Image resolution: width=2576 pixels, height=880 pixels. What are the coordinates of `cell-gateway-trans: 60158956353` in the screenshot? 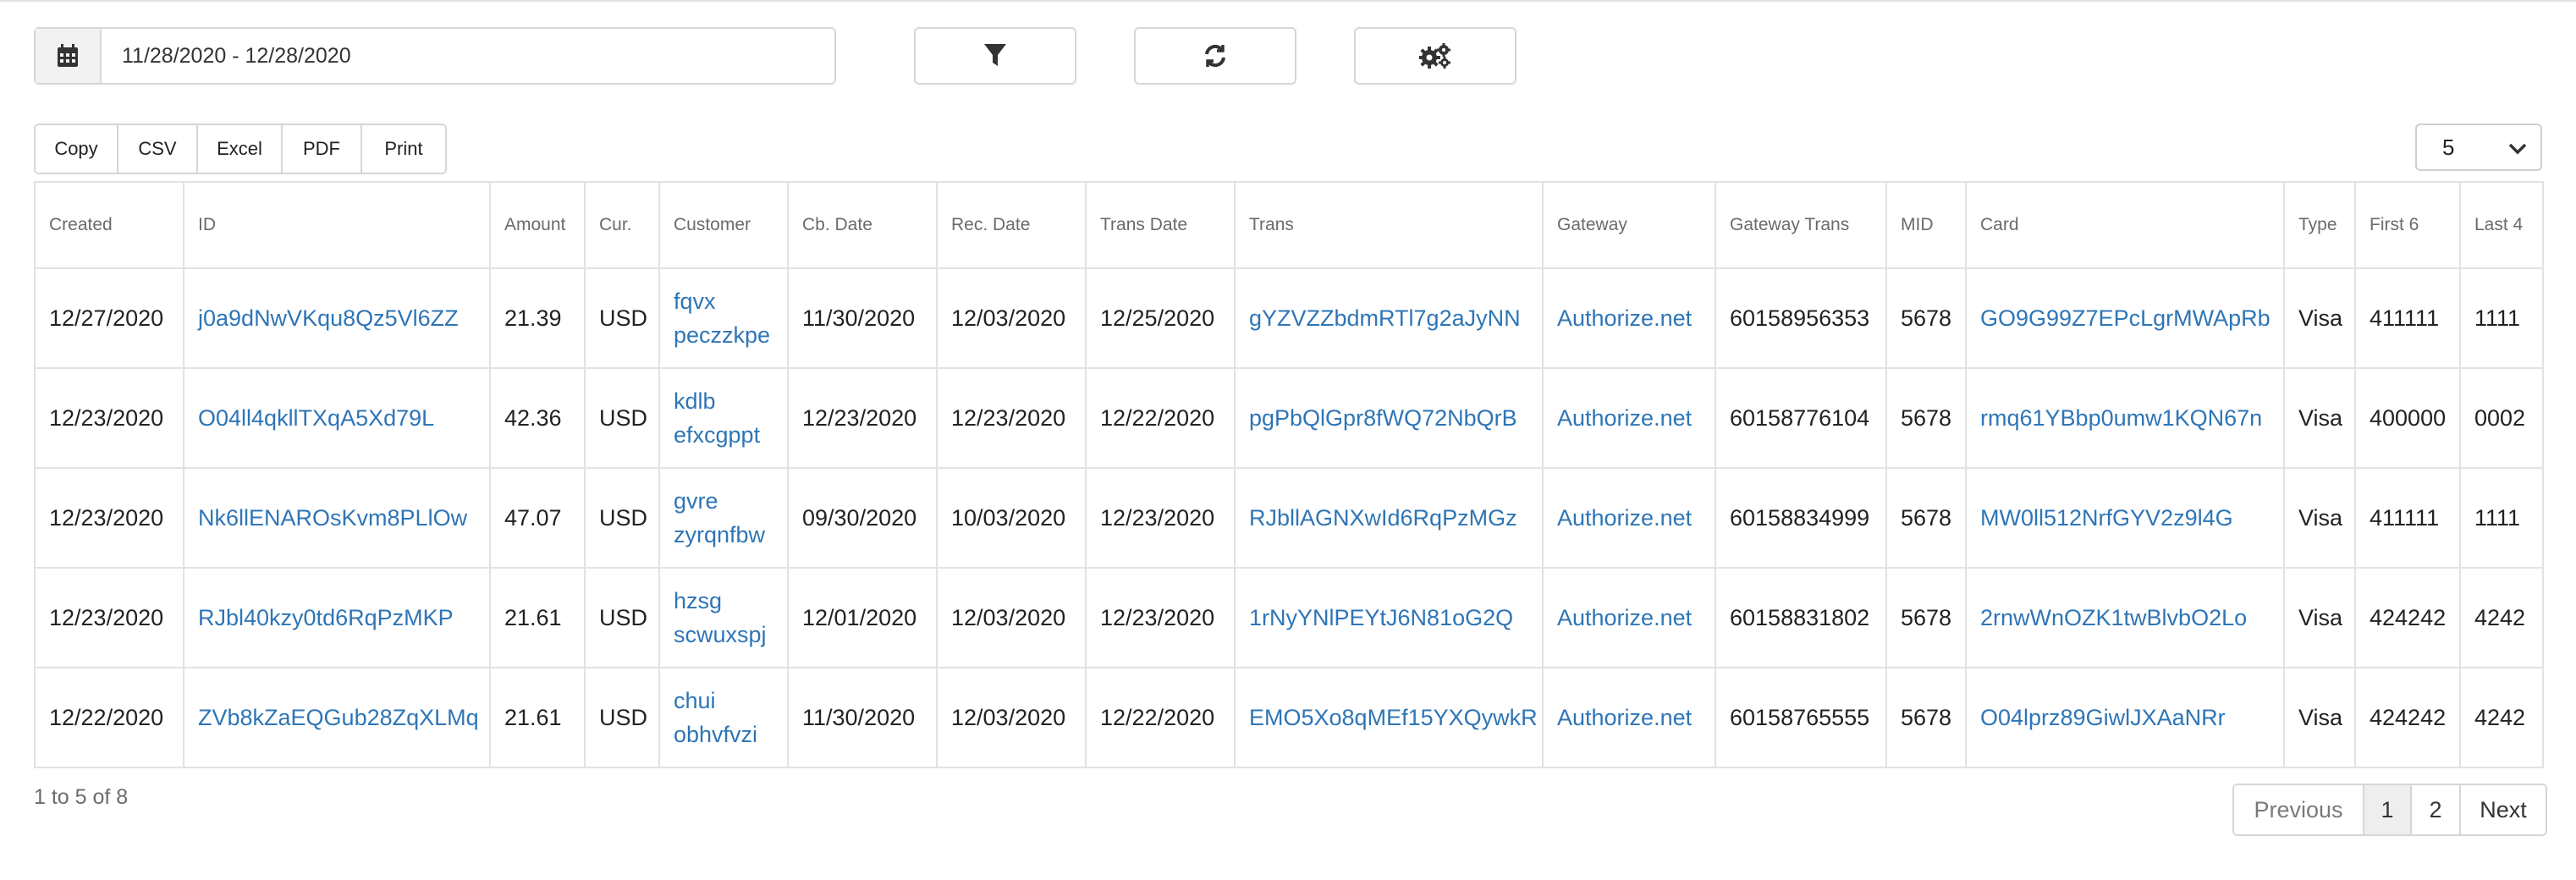 It's located at (1801, 318).